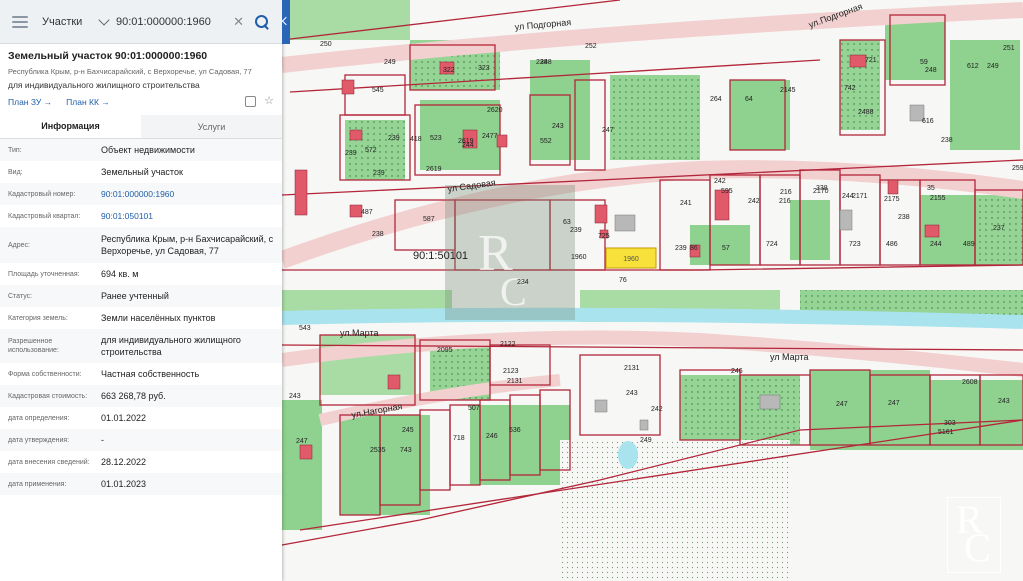 The width and height of the screenshot is (1023, 581). I want to click on info-row-value: Земельный участок, so click(142, 172).